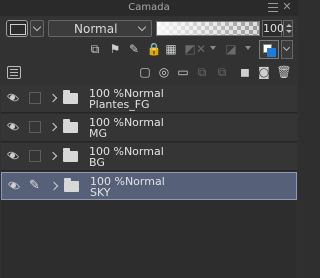 This screenshot has height=278, width=320. I want to click on draft-layer-icon: ✎, so click(134, 49).